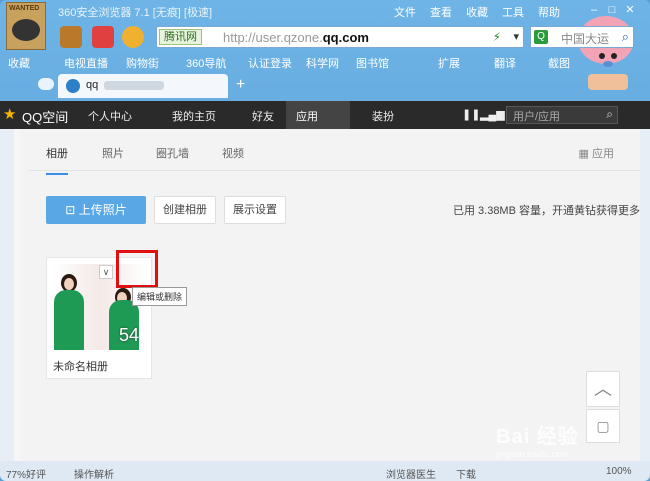 Image resolution: width=650 pixels, height=481 pixels. I want to click on tab-title-blurred, so click(134, 85).